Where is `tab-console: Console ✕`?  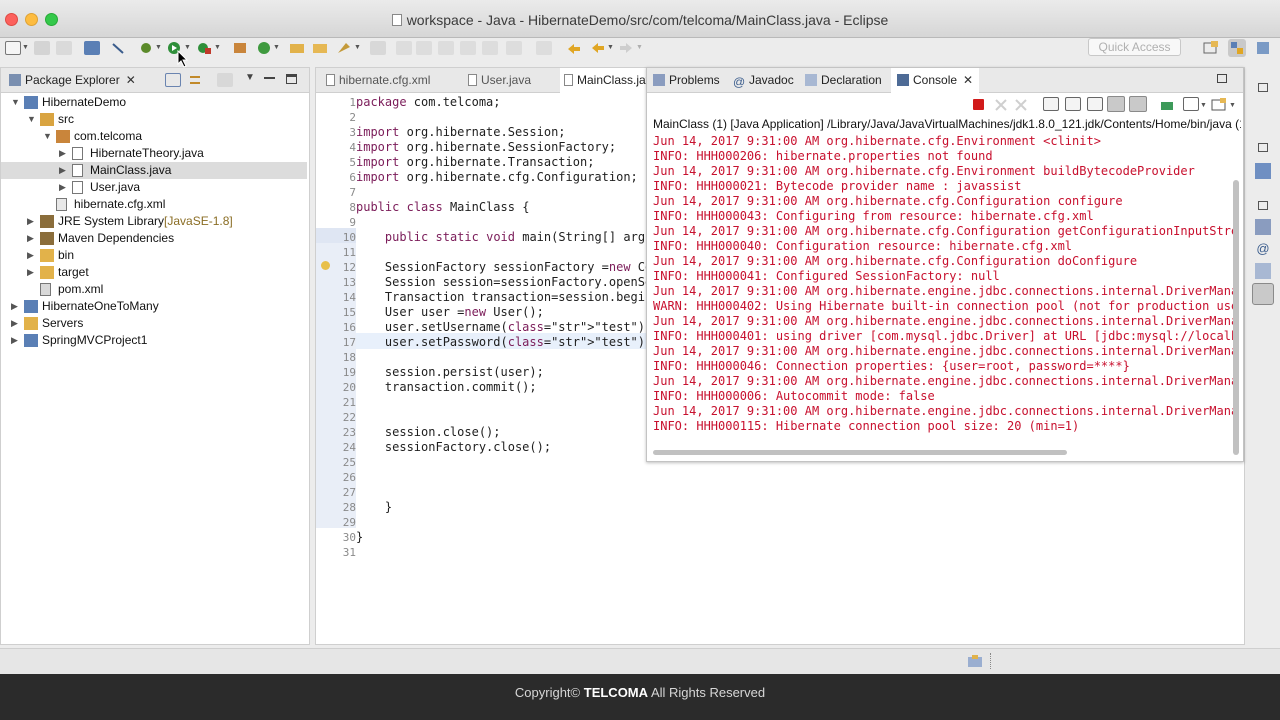
tab-console: Console ✕ is located at coordinates (935, 80).